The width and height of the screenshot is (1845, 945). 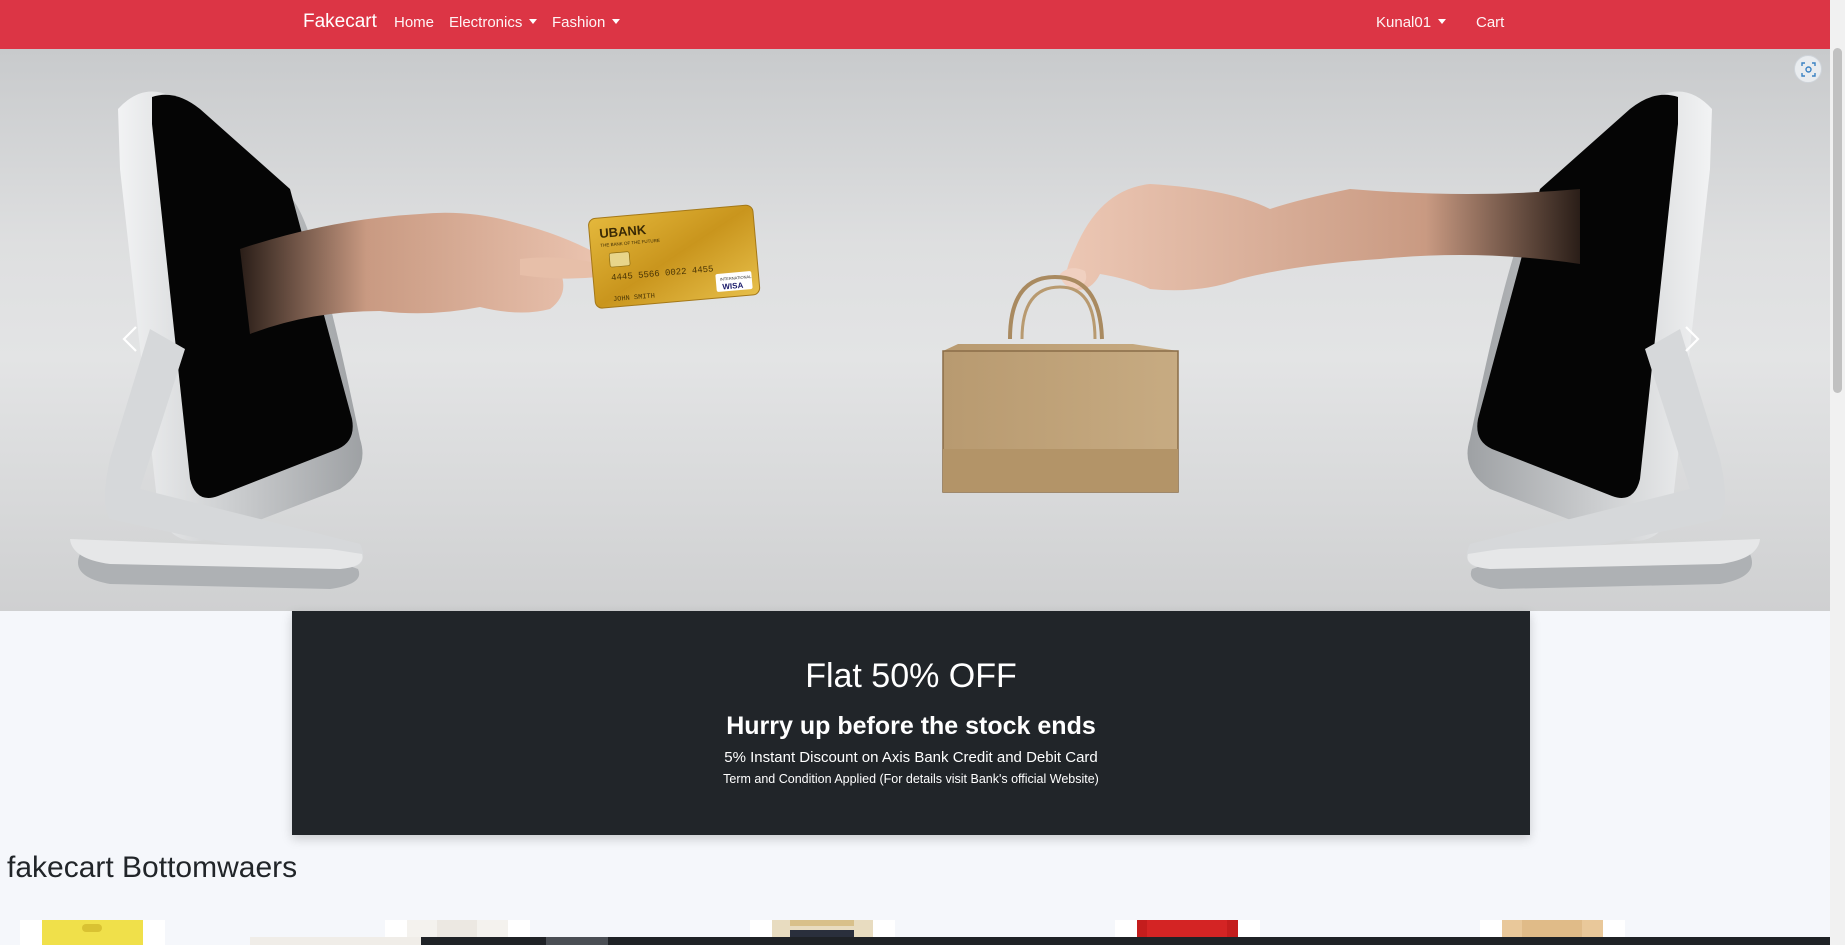 What do you see at coordinates (1060, 383) in the screenshot?
I see `shopping-bag` at bounding box center [1060, 383].